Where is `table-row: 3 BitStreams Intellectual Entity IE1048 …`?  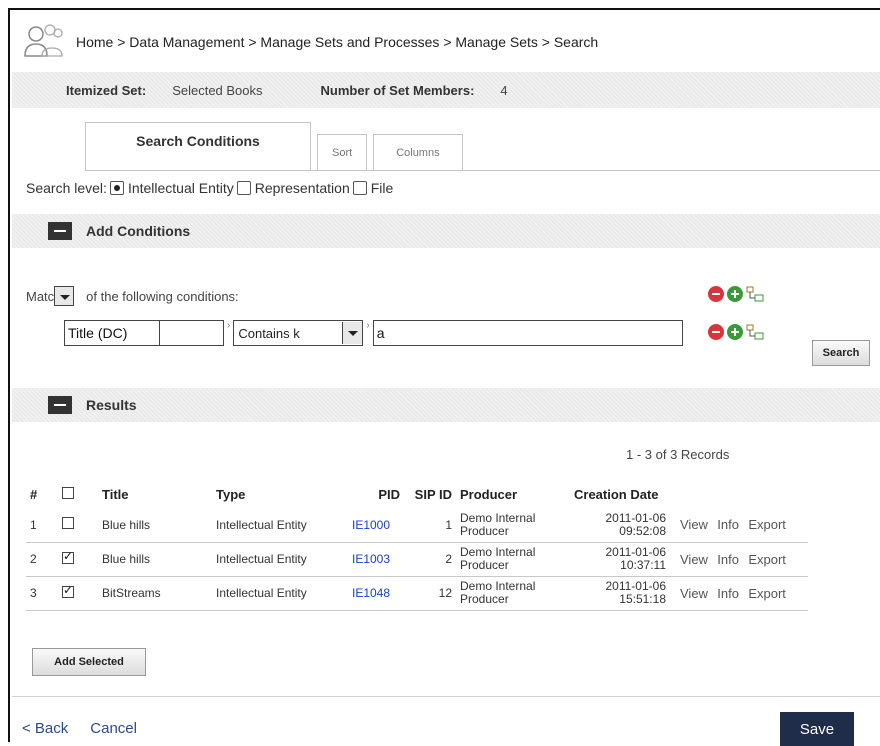
table-row: 3 BitStreams Intellectual Entity IE1048 … is located at coordinates (417, 593).